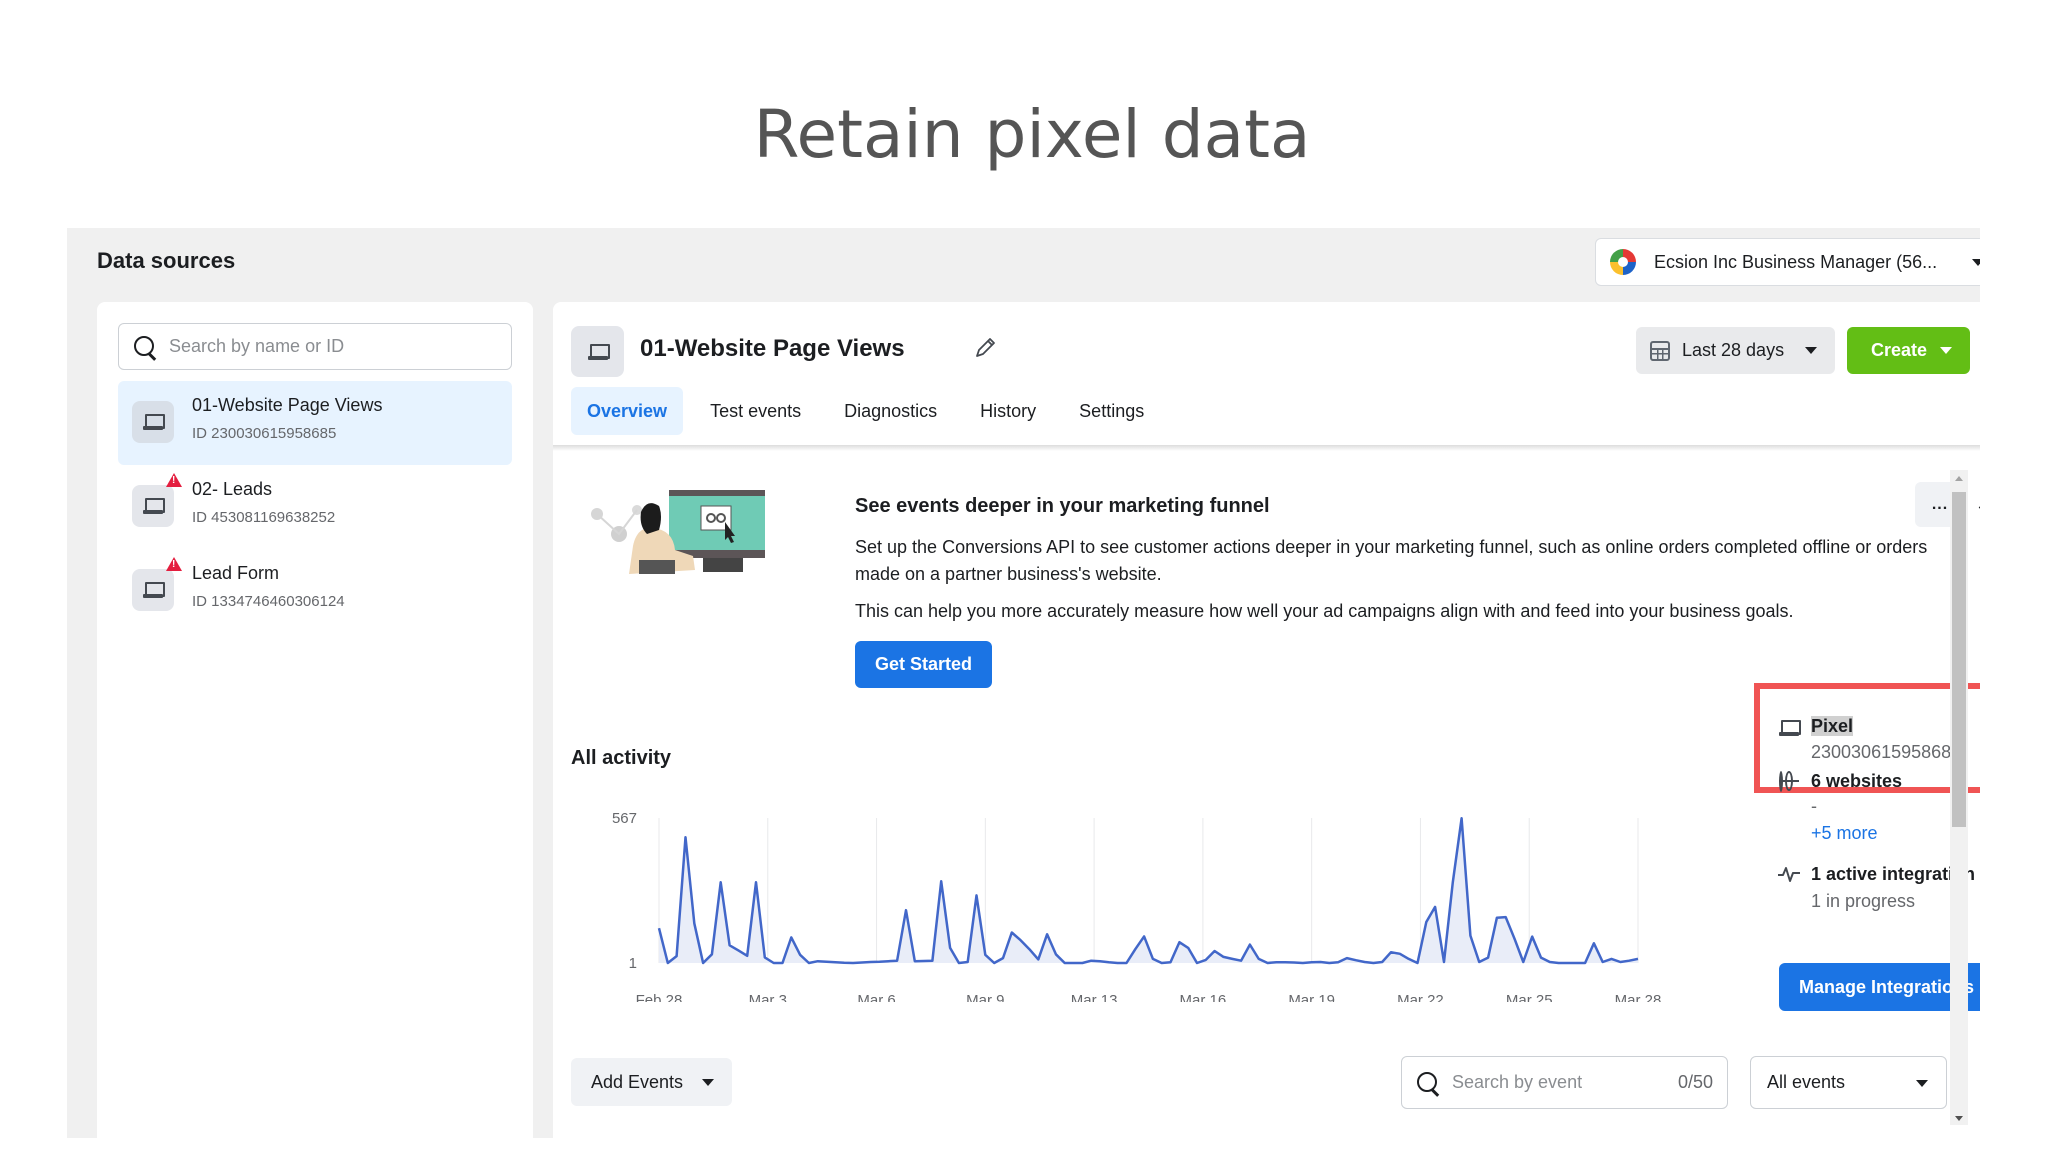 This screenshot has height=1160, width=2048. What do you see at coordinates (1863, 901) in the screenshot?
I see `integrations-in-progress: 1 in progress` at bounding box center [1863, 901].